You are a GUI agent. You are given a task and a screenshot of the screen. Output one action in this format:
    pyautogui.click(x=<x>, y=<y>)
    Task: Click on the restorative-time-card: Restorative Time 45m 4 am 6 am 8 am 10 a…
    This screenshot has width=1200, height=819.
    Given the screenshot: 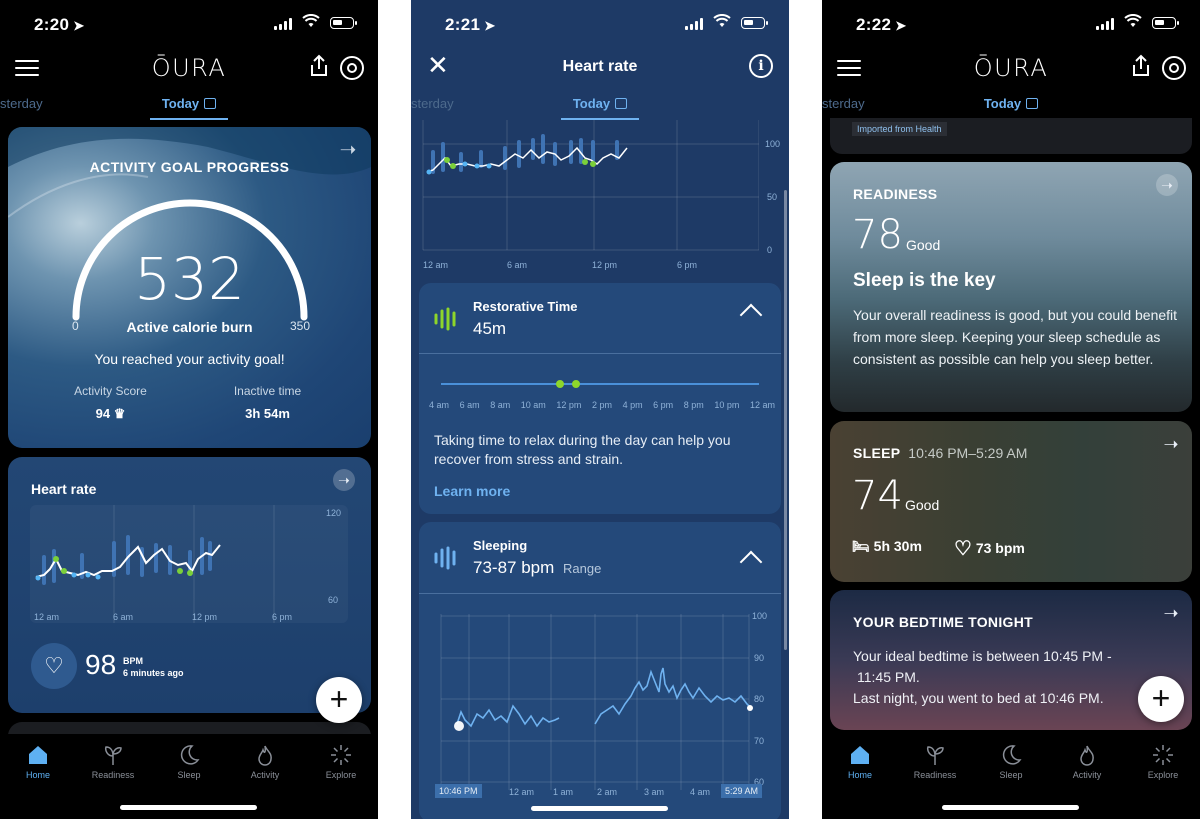 What is the action you would take?
    pyautogui.click(x=600, y=398)
    